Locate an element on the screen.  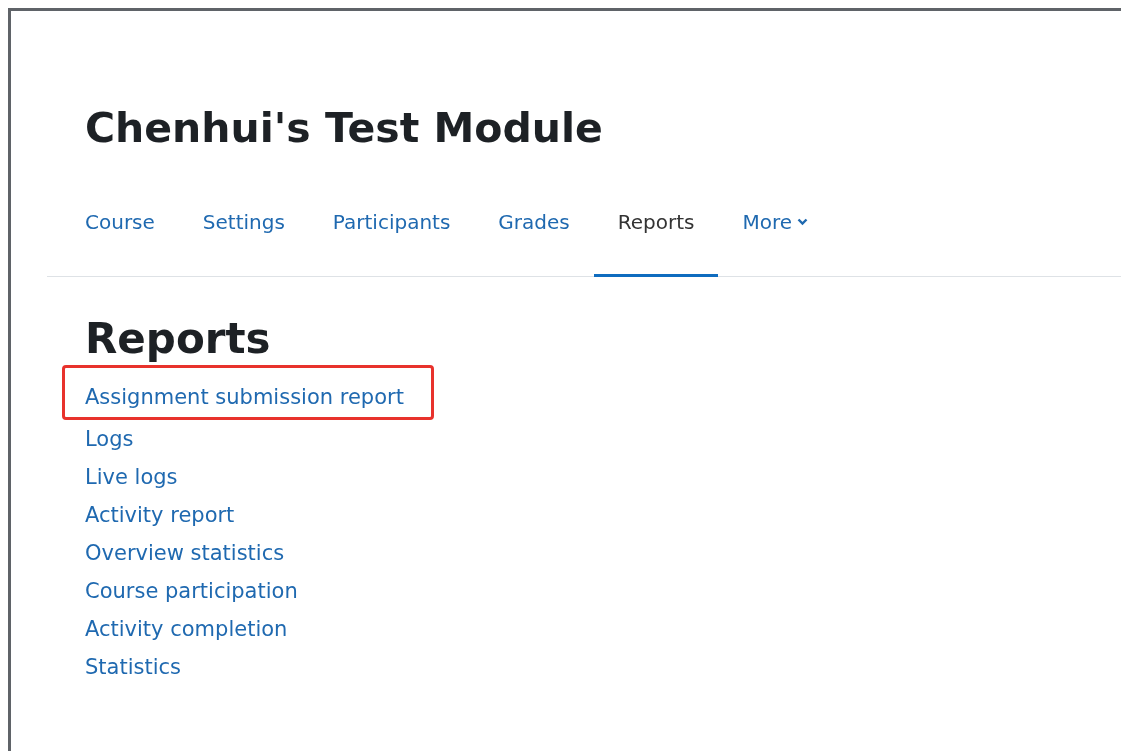
nav-tab: More is located at coordinates (775, 237).